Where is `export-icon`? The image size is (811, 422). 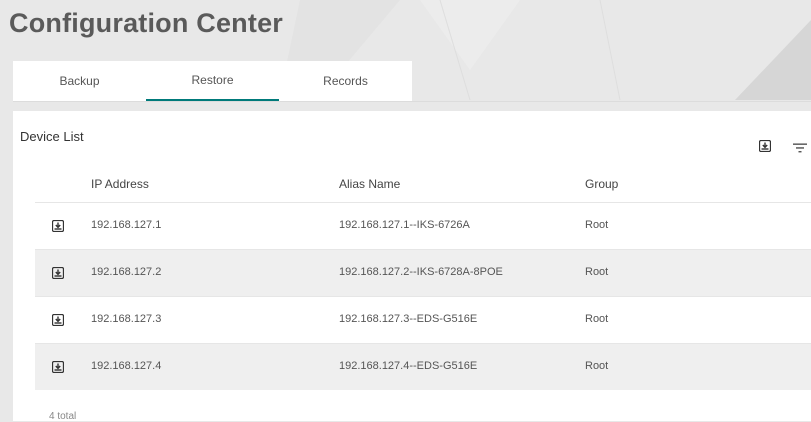 export-icon is located at coordinates (765, 148).